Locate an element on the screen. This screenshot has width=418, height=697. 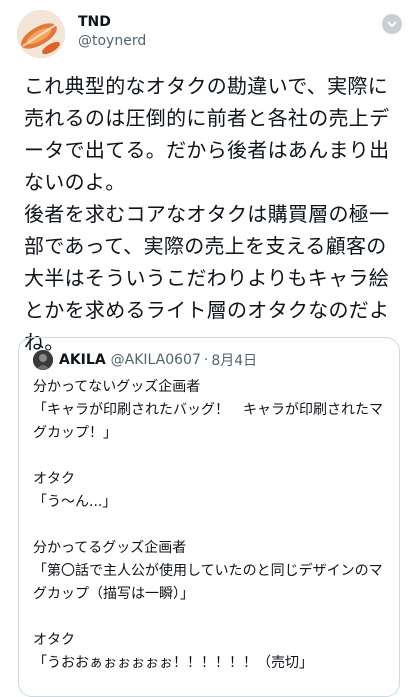
tweet-header: TND @toynerd is located at coordinates (209, 33).